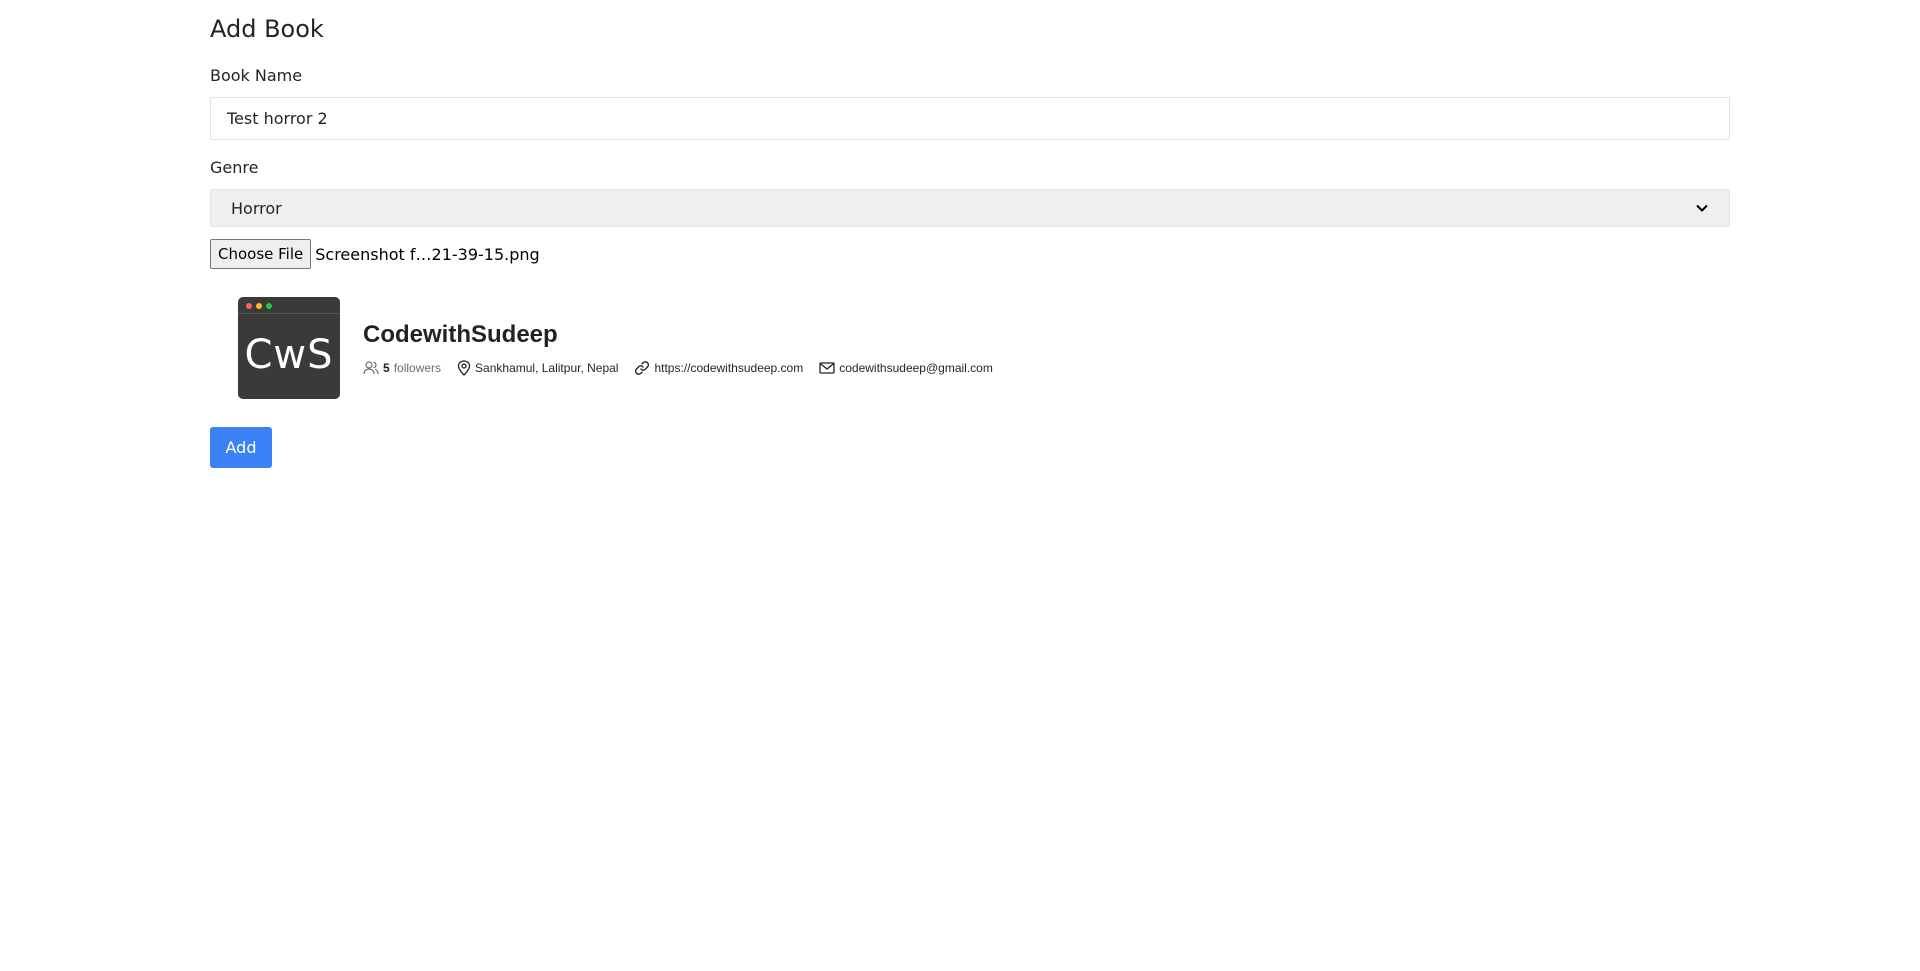 The image size is (1920, 971). Describe the element at coordinates (1702, 208) in the screenshot. I see `chevron-down-icon` at that location.